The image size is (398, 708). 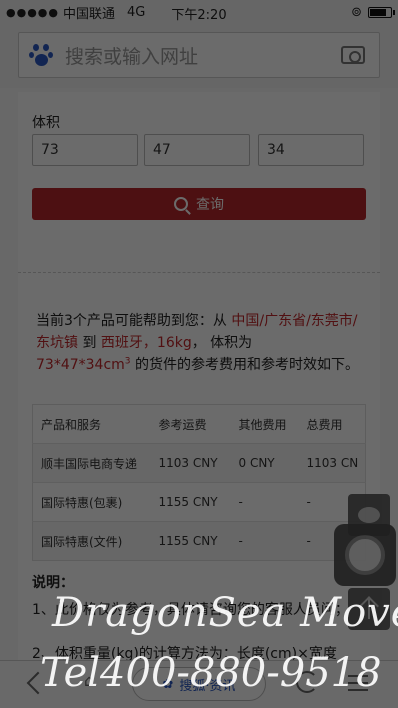 What do you see at coordinates (149, 343) in the screenshot?
I see `comma-text: ，` at bounding box center [149, 343].